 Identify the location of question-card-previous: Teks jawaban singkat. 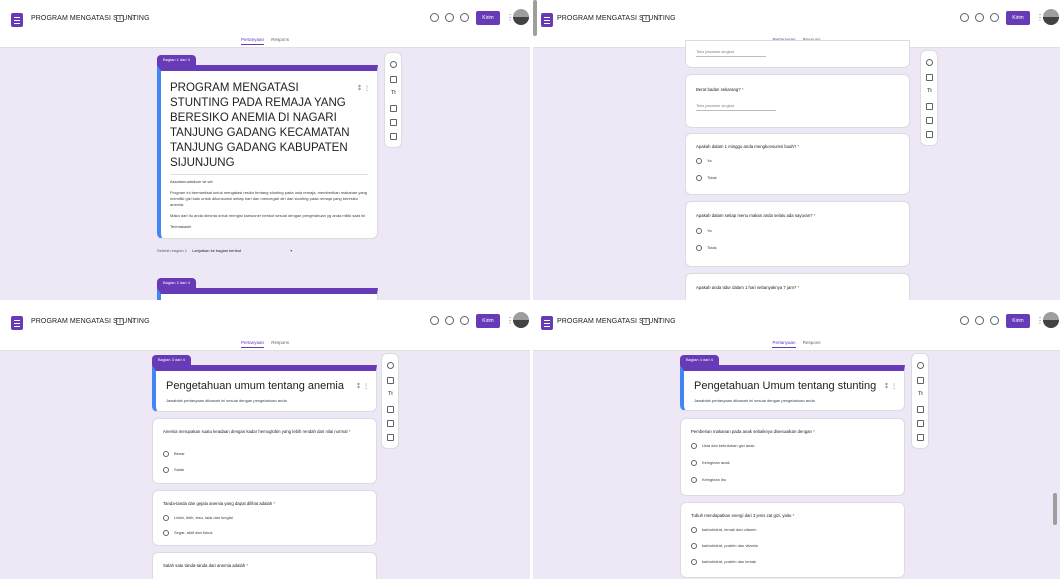
(797, 54).